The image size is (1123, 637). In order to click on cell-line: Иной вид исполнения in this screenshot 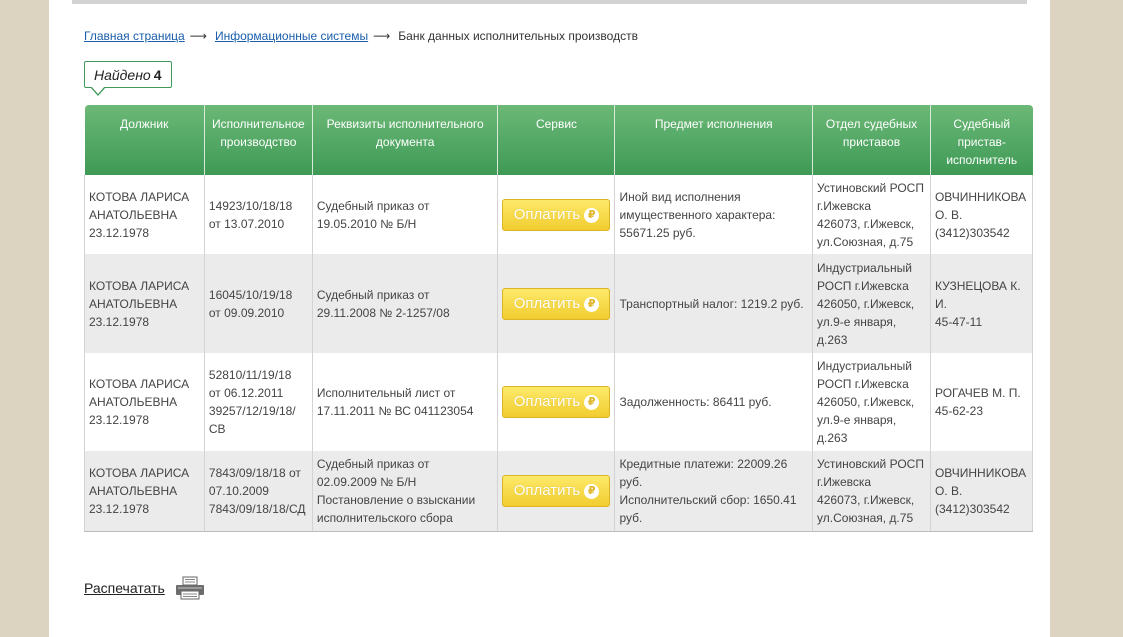, I will do `click(680, 196)`.